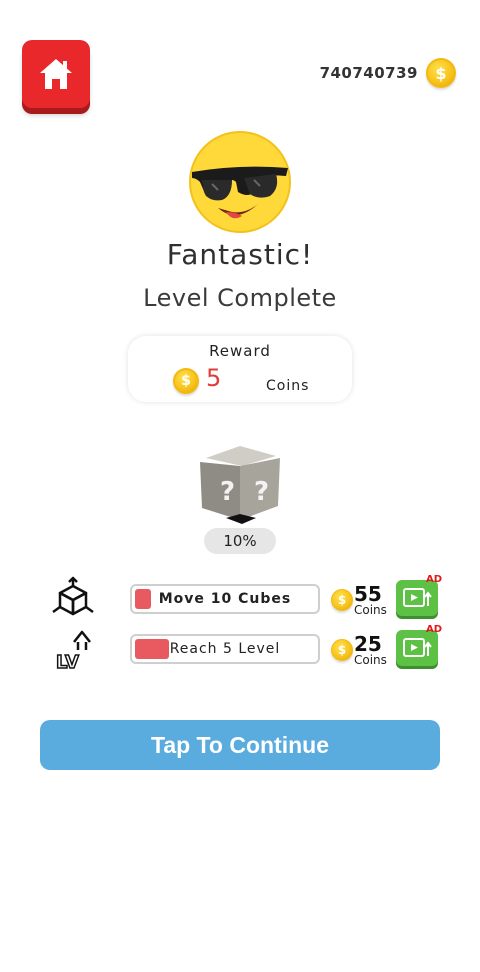 This screenshot has height=972, width=480. I want to click on level-up-icon: LV, so click(73, 652).